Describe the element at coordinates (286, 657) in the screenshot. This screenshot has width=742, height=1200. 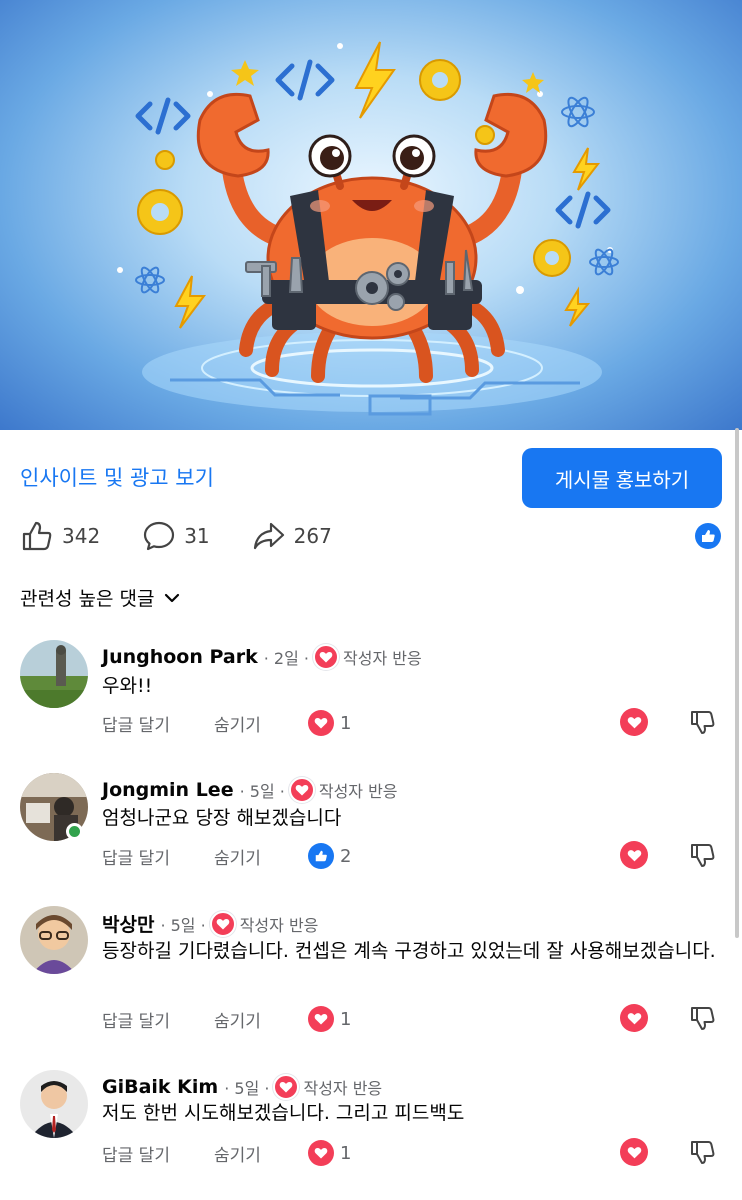
I see `comment-time: · 2일 ·` at that location.